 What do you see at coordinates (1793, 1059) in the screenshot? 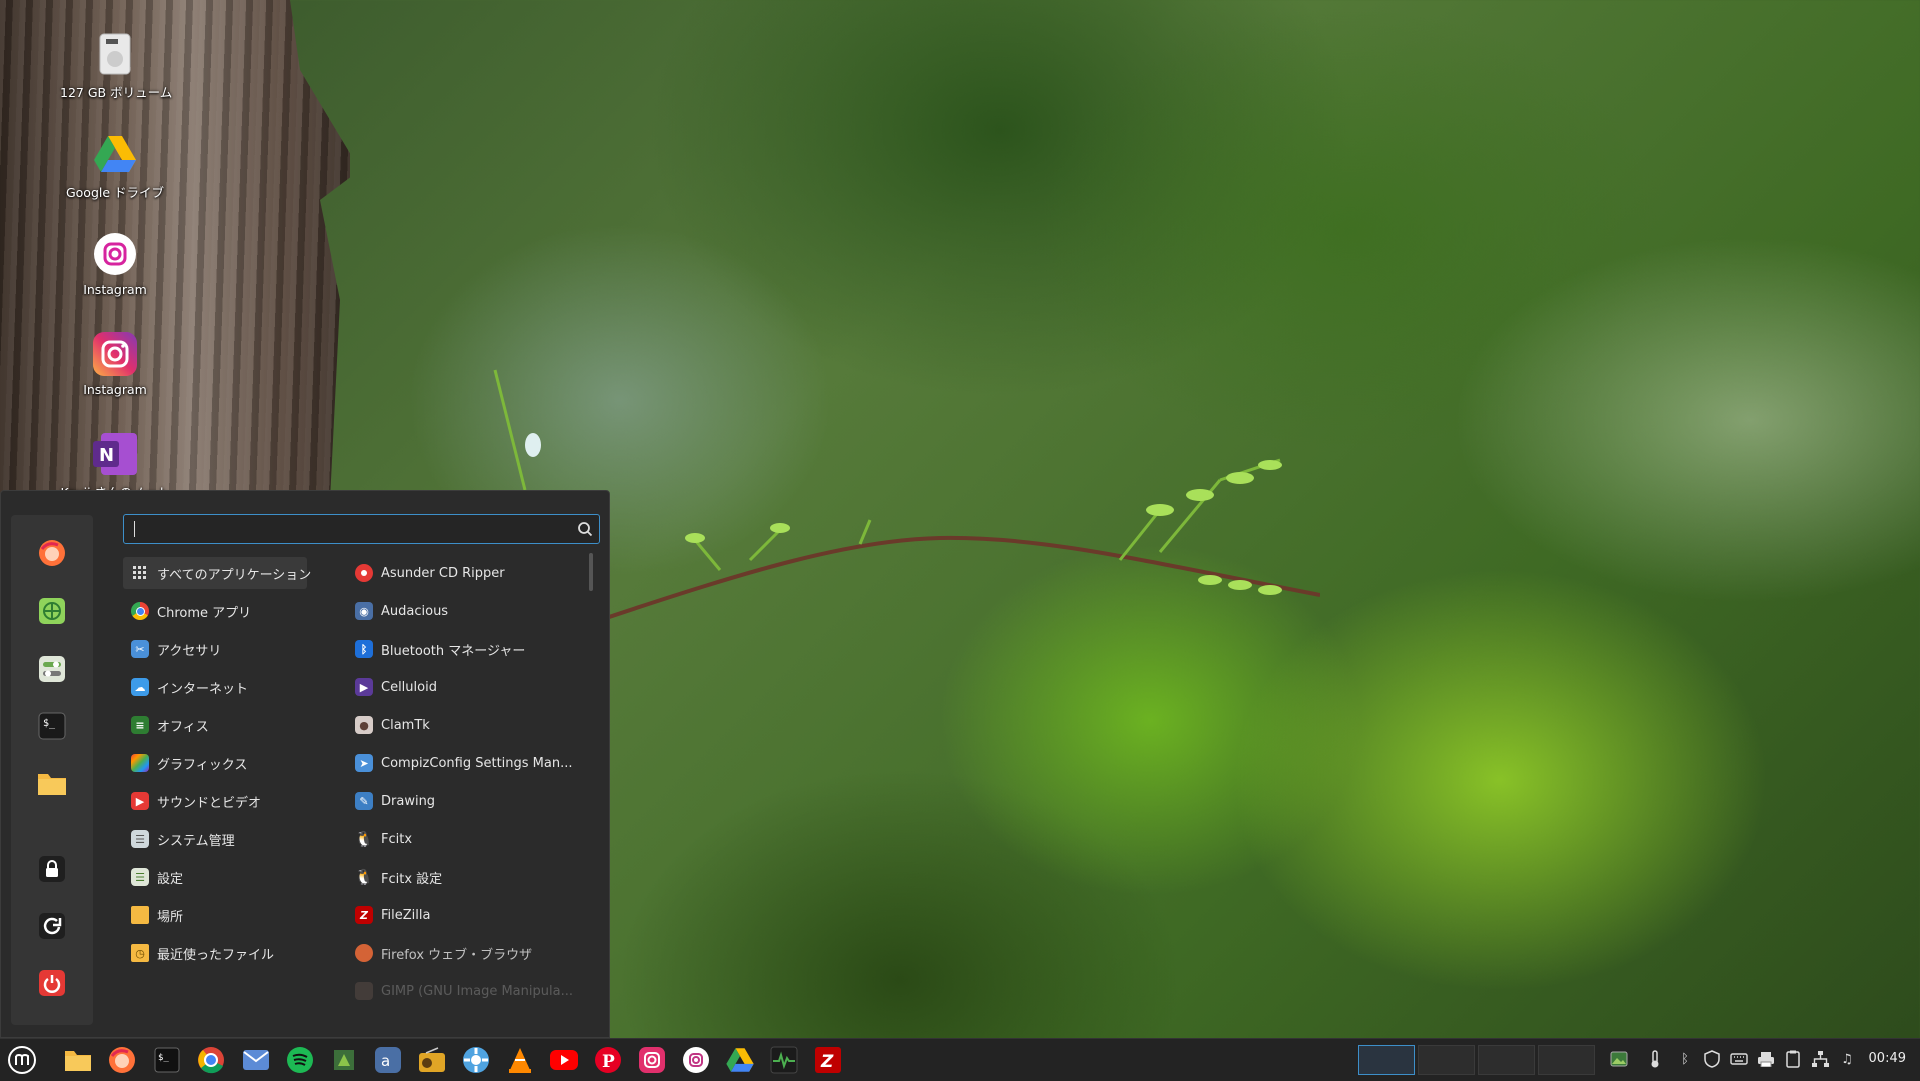
I see `tray-clipboard` at bounding box center [1793, 1059].